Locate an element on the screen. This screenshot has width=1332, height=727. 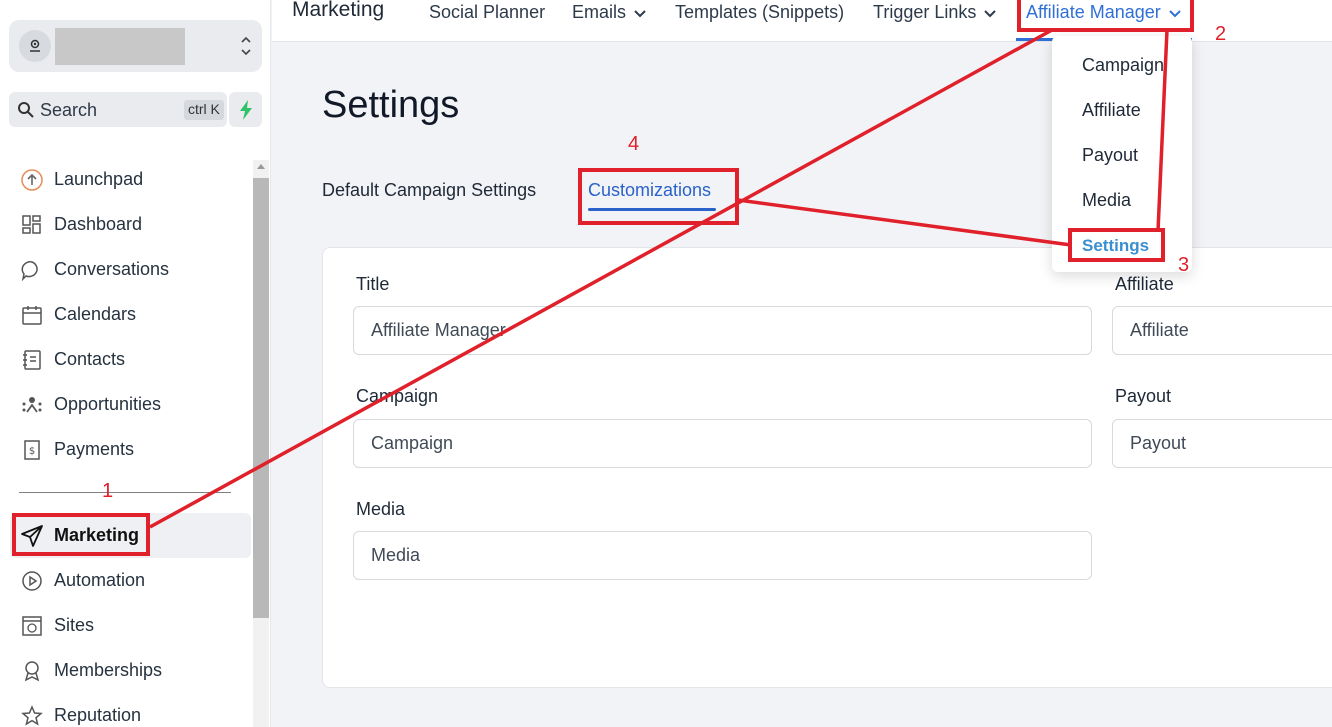
tab-emails: Emails is located at coordinates (609, 12).